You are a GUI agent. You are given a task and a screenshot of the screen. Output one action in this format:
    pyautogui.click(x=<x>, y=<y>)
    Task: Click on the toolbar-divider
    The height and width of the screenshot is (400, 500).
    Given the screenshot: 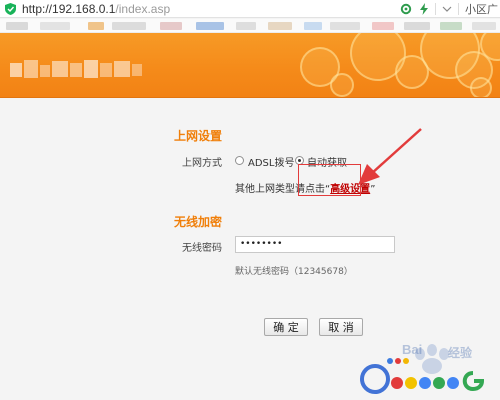 What is the action you would take?
    pyautogui.click(x=435, y=9)
    